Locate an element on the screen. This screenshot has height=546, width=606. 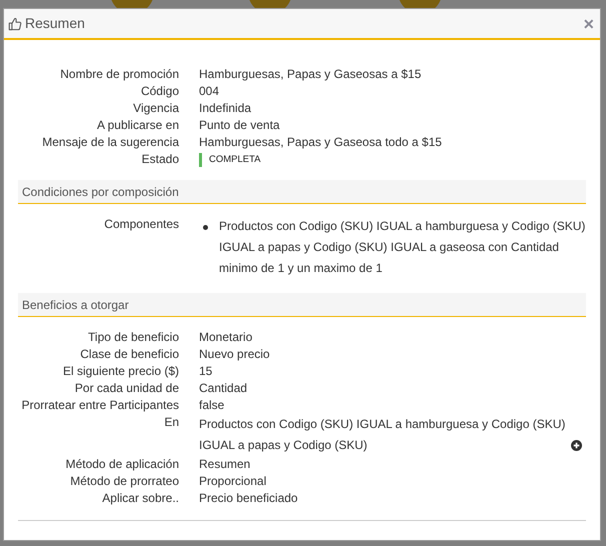
field-value: Punto de venta is located at coordinates (239, 125).